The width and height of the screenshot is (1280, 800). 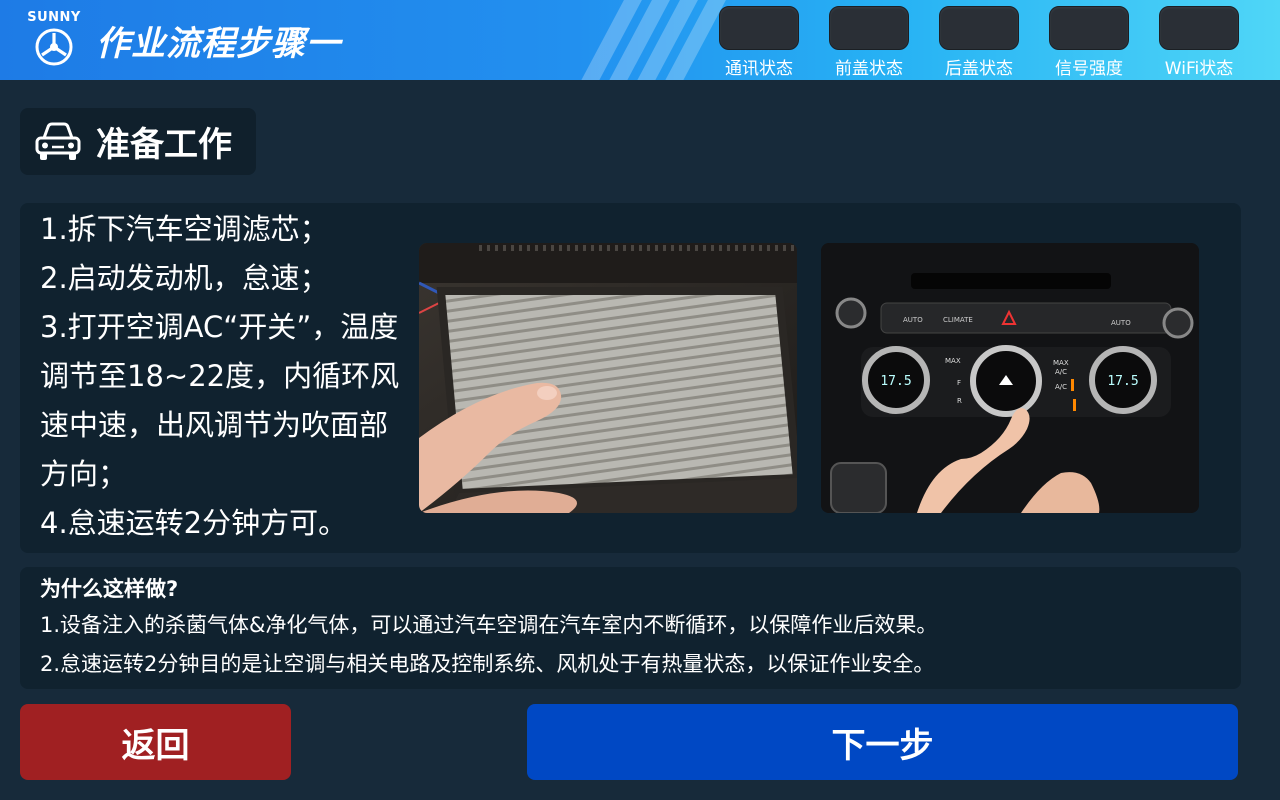 I want to click on brand-logo: SUNNY, so click(x=54, y=40).